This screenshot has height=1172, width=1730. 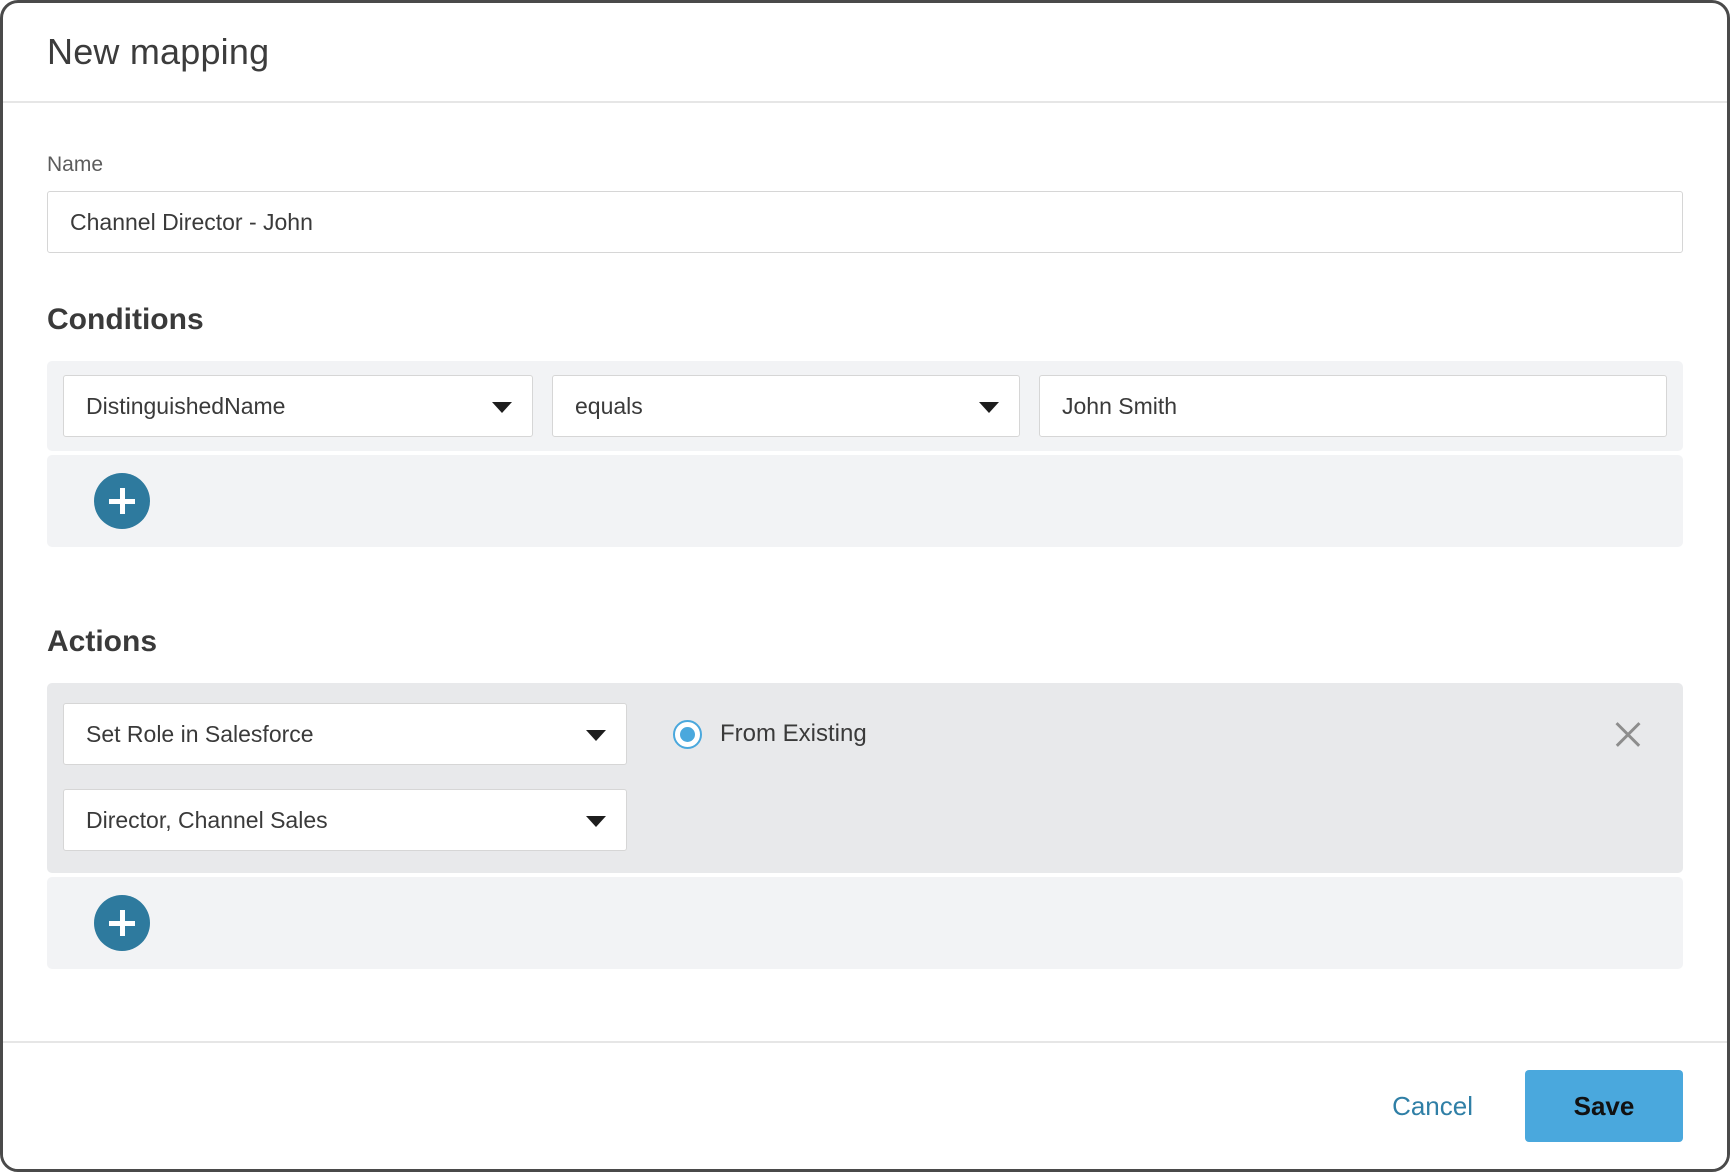 What do you see at coordinates (793, 733) in the screenshot?
I see `radio-from-existing-label: From Existing` at bounding box center [793, 733].